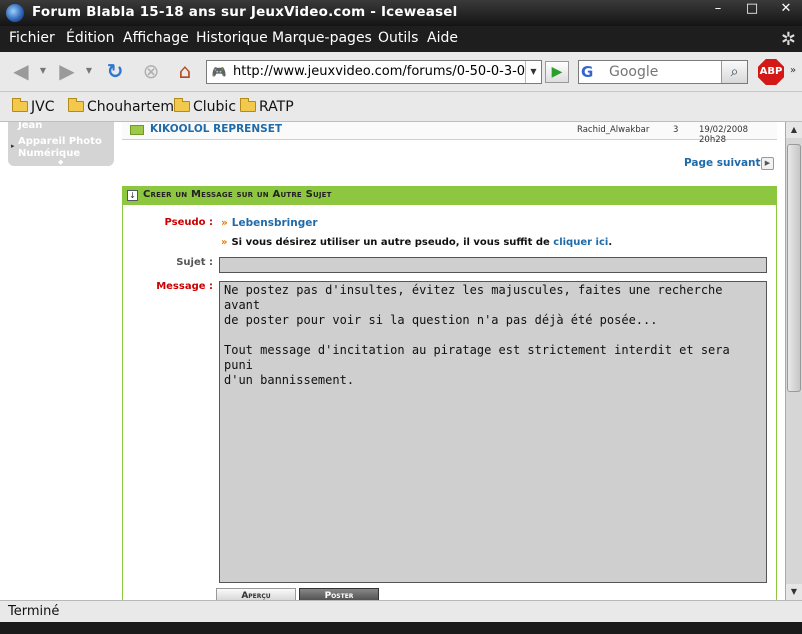 The image size is (802, 634). Describe the element at coordinates (274, 223) in the screenshot. I see `pseudo-text: Lebensbringer` at that location.